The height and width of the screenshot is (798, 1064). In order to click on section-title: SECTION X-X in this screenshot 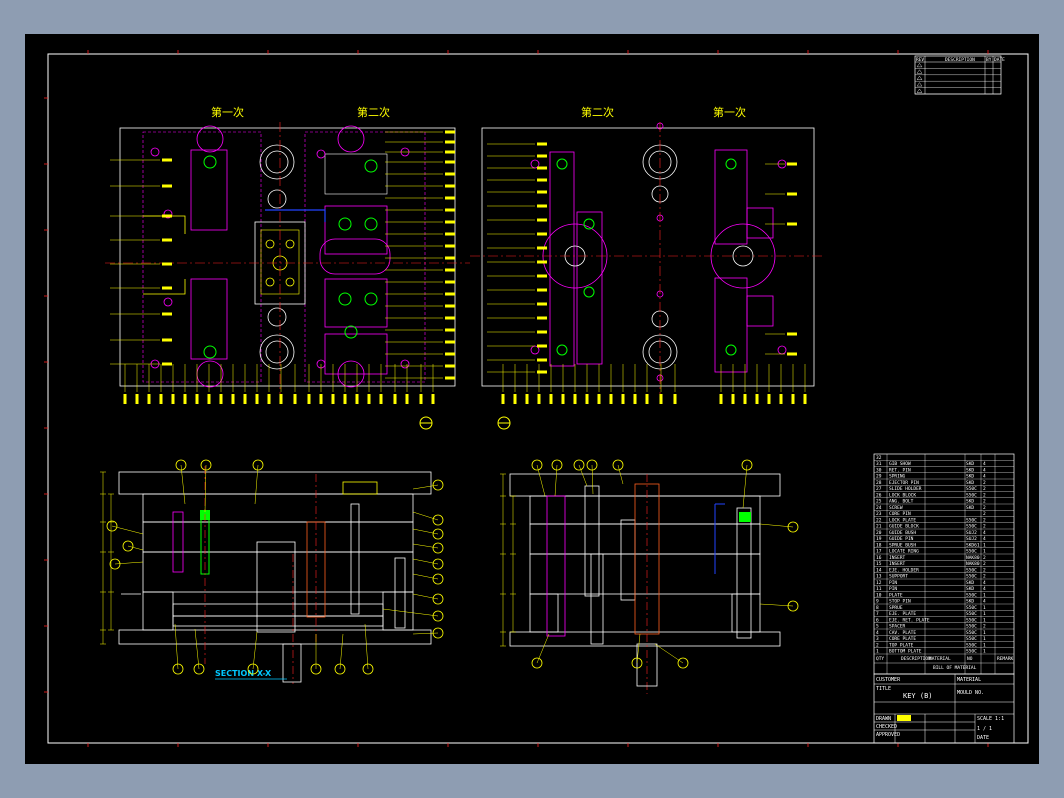, I will do `click(243, 673)`.